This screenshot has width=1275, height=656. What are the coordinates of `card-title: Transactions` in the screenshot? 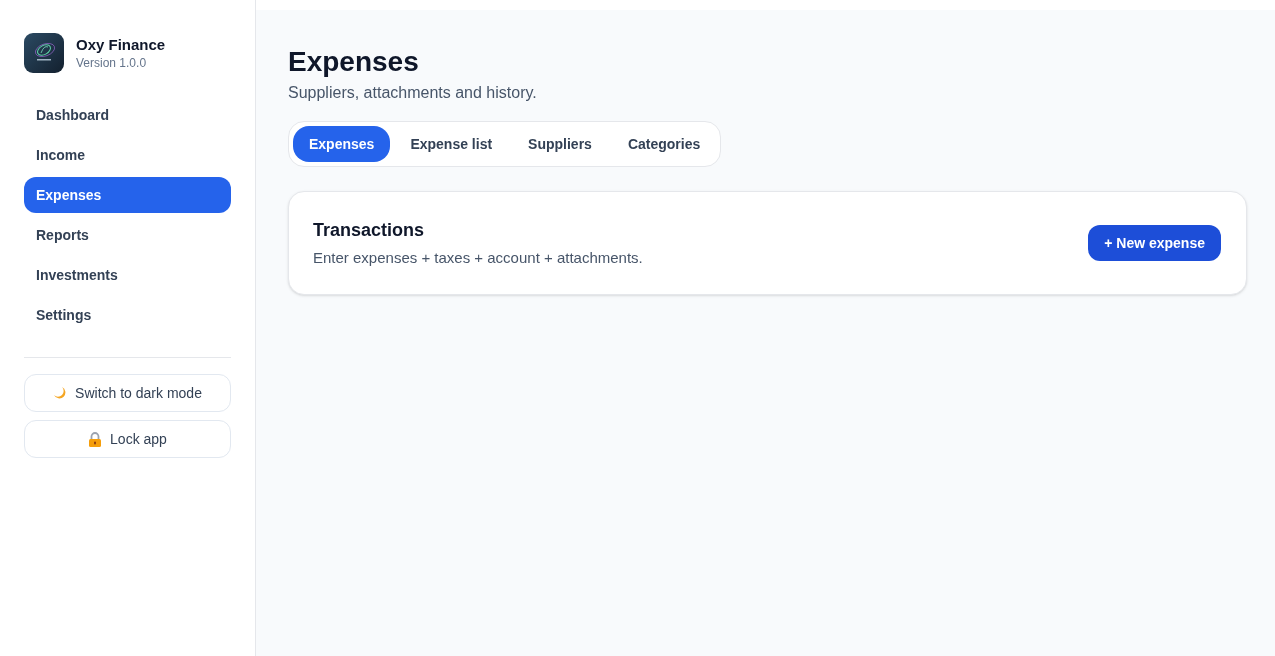 It's located at (369, 230).